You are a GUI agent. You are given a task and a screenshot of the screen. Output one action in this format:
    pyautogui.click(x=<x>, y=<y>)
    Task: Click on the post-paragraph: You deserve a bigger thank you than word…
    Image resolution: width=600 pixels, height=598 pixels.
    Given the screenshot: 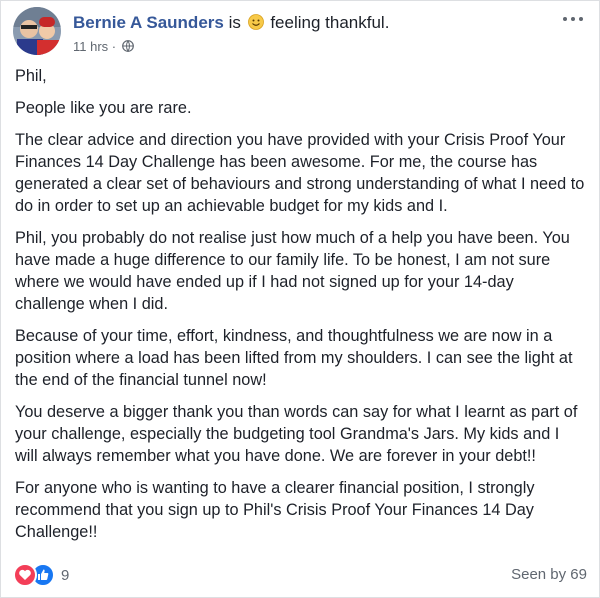 What is the action you would take?
    pyautogui.click(x=296, y=434)
    